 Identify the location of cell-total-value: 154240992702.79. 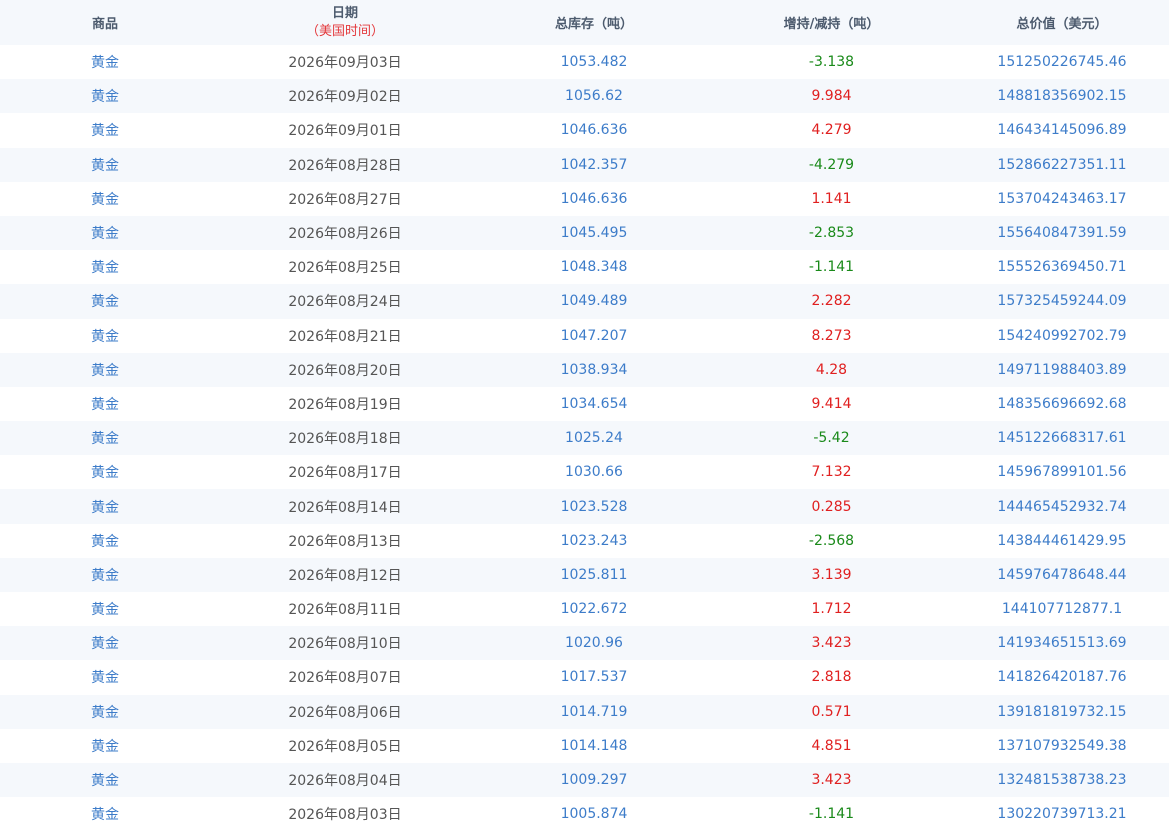
(1062, 335).